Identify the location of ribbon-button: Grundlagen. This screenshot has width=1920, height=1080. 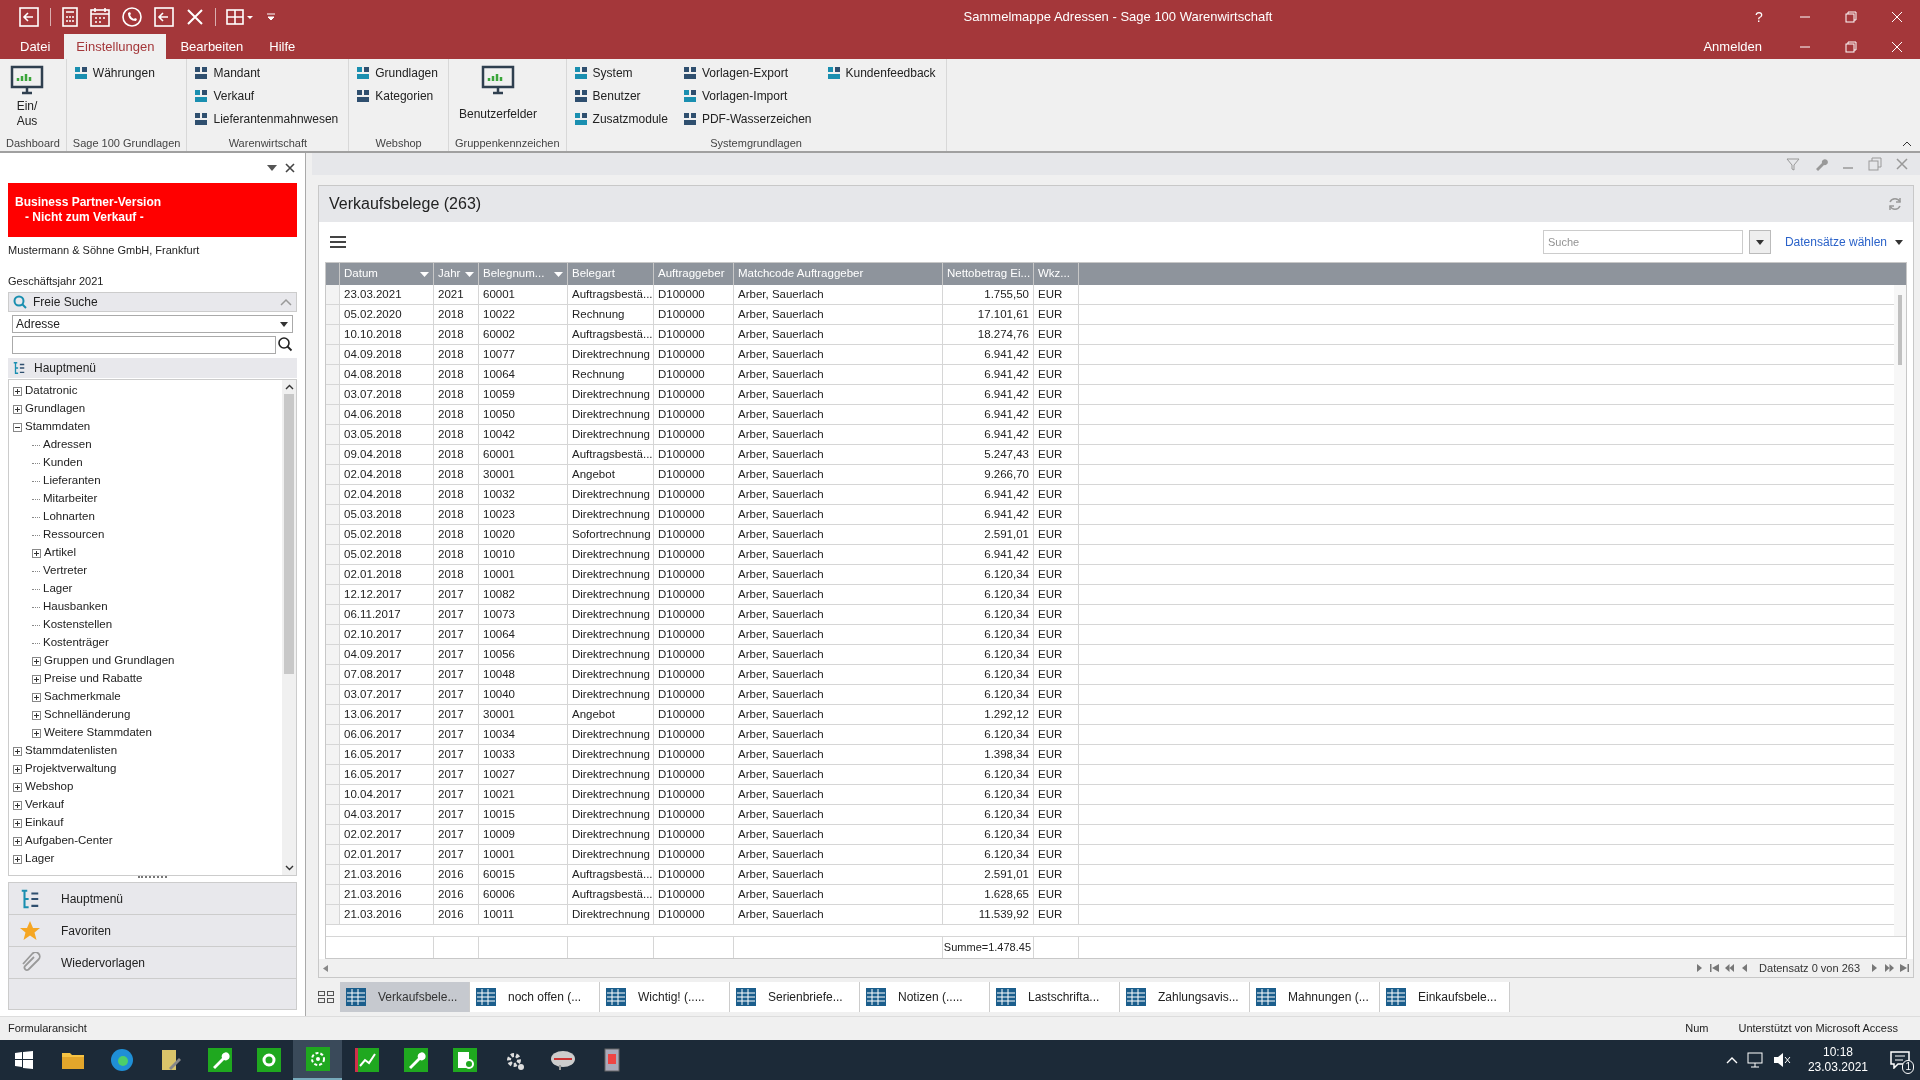
(398, 73).